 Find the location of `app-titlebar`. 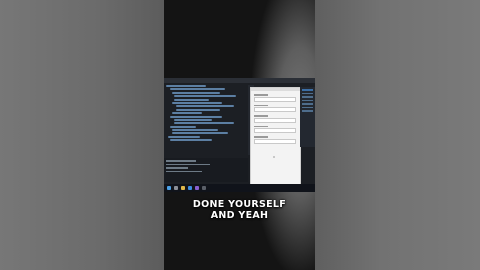

app-titlebar is located at coordinates (275, 89).